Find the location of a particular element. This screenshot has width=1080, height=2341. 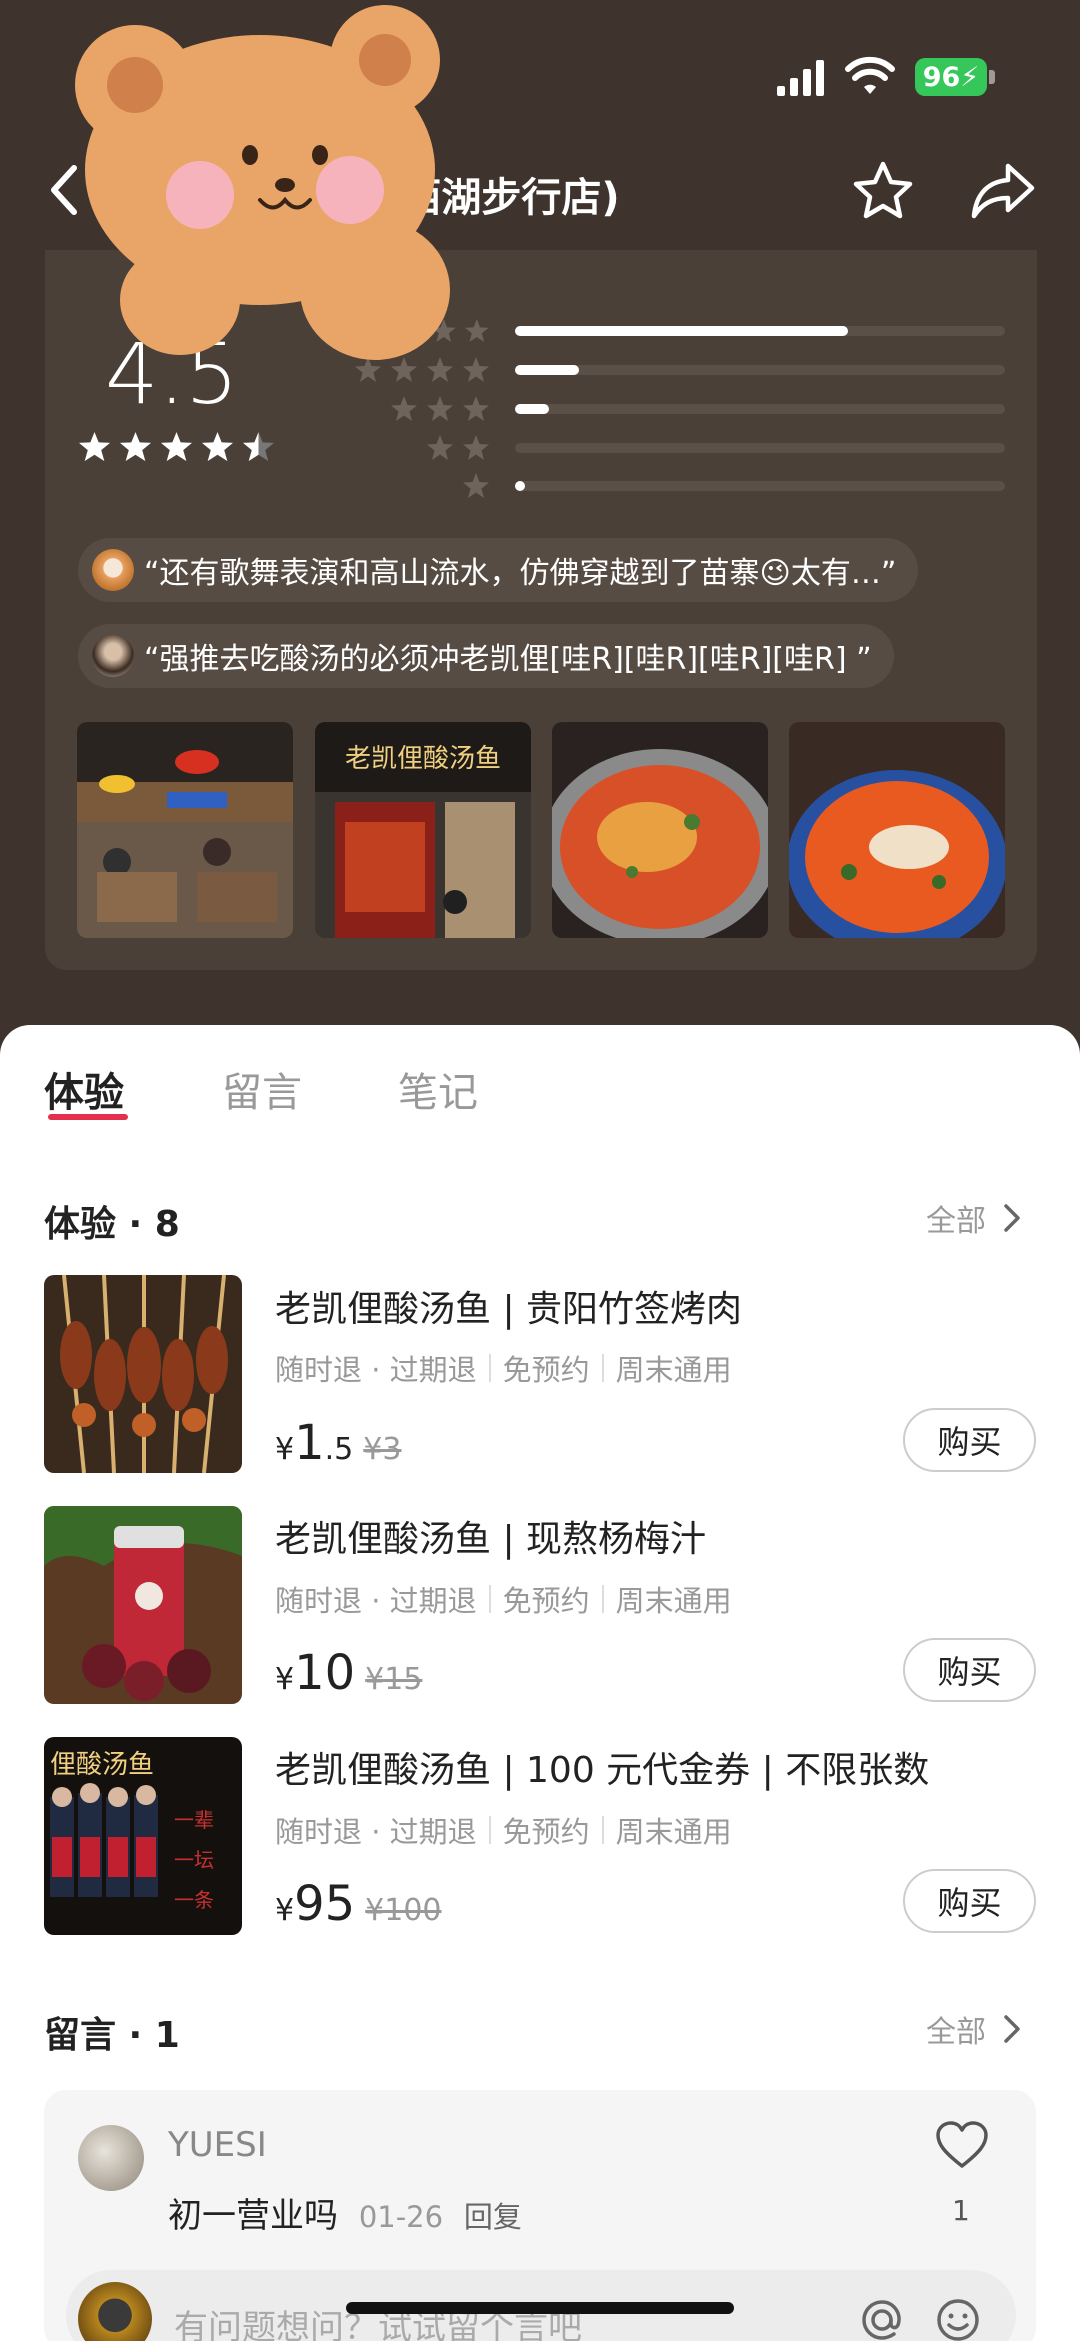

item-name: 老凯俚酸汤鱼 | 现熬杨梅汁 is located at coordinates (490, 1536).